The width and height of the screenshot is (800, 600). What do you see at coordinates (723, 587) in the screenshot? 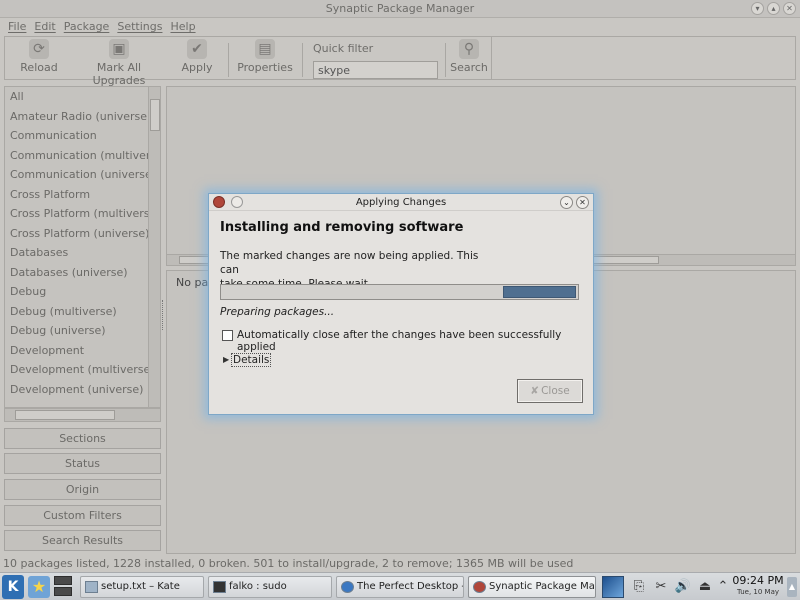
I see `tray-arrow-icon: ⌃` at bounding box center [723, 587].